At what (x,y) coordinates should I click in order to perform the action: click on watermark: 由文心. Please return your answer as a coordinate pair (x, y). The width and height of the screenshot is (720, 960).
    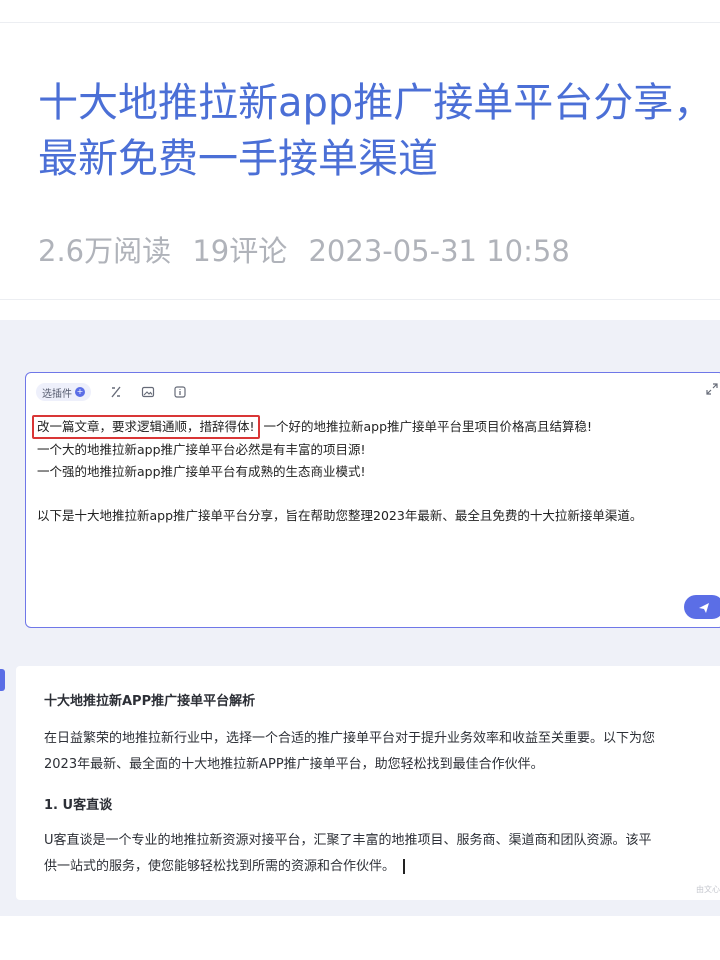
    Looking at the image, I should click on (708, 889).